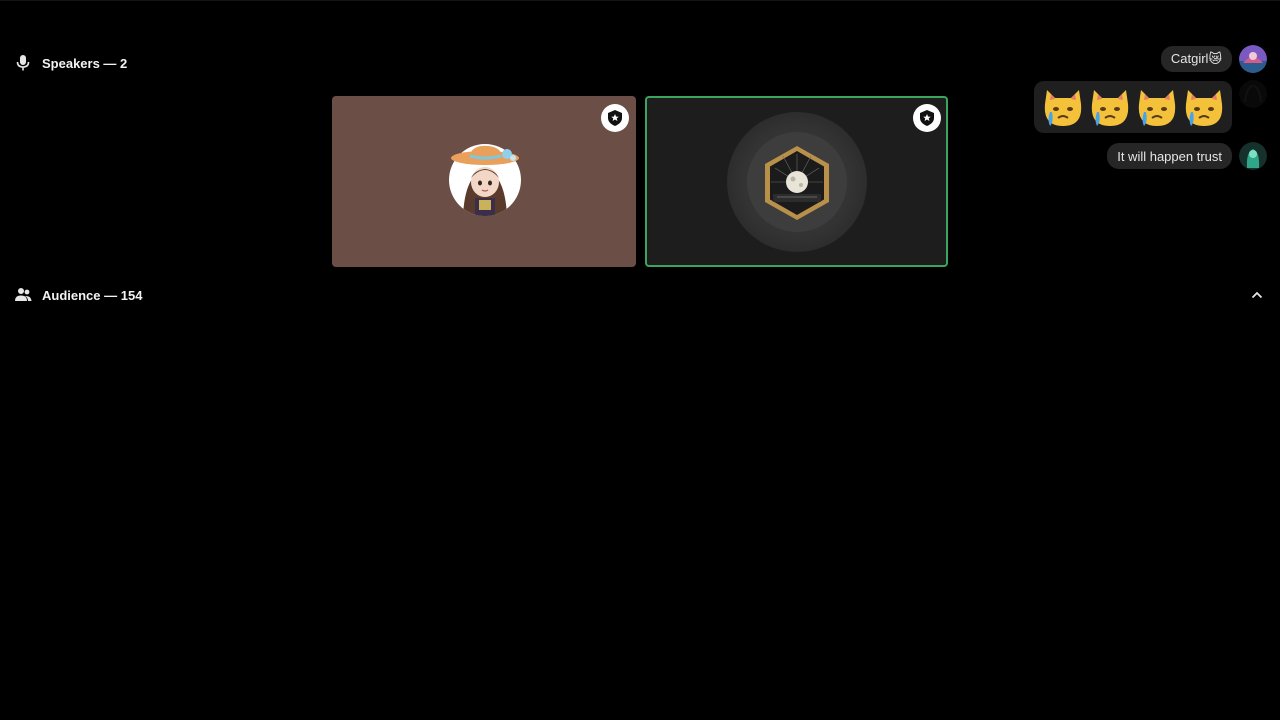  Describe the element at coordinates (92, 295) in the screenshot. I see `audience-label: Audience — 154` at that location.